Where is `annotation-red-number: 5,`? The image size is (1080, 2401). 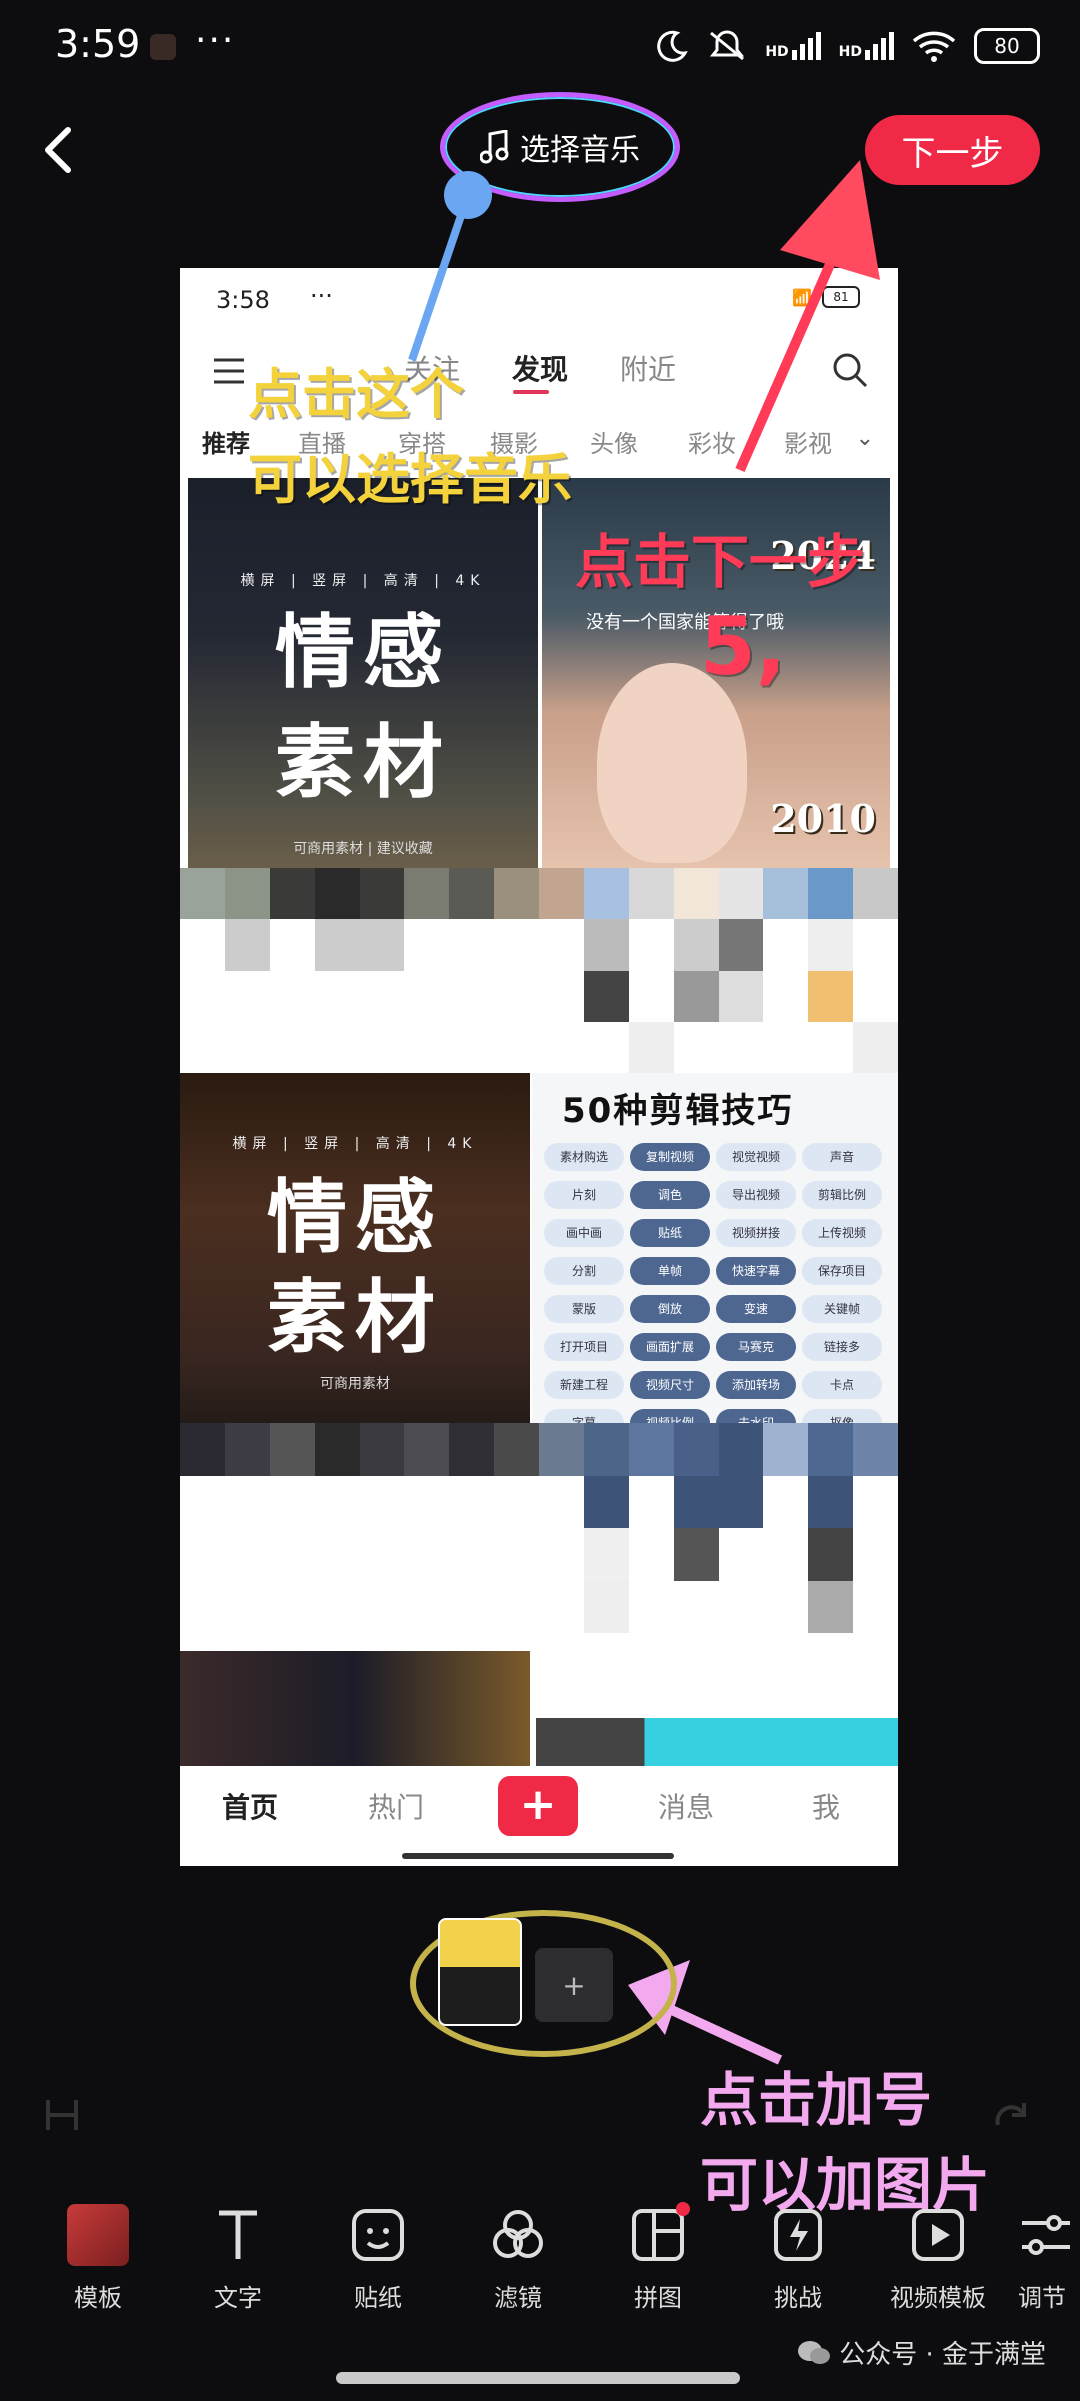 annotation-red-number: 5, is located at coordinates (743, 646).